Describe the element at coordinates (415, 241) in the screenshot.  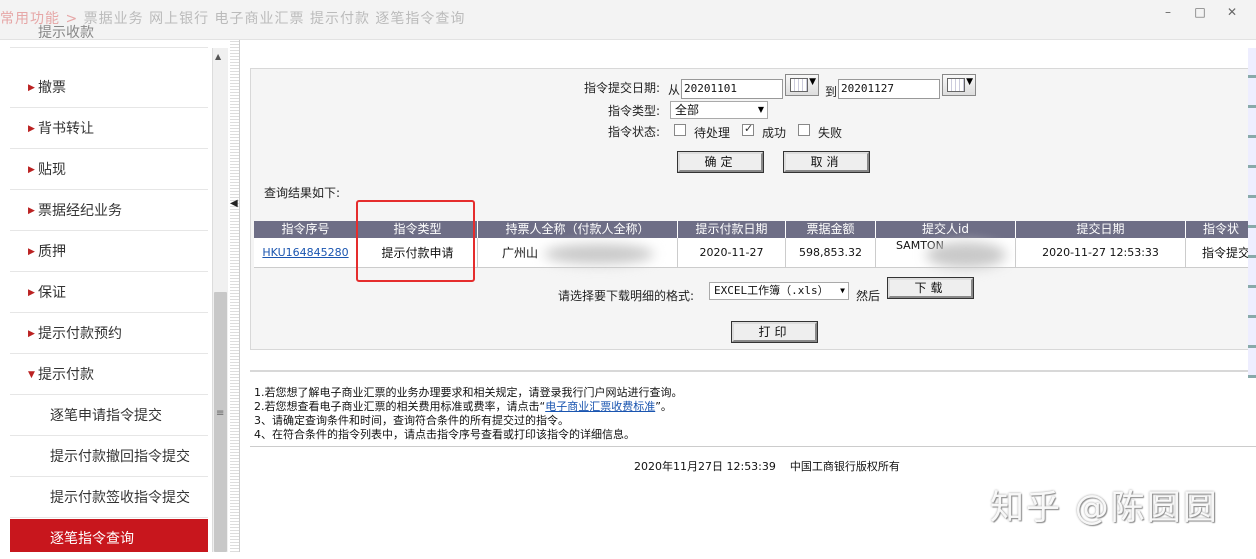
I see `highlight-box` at that location.